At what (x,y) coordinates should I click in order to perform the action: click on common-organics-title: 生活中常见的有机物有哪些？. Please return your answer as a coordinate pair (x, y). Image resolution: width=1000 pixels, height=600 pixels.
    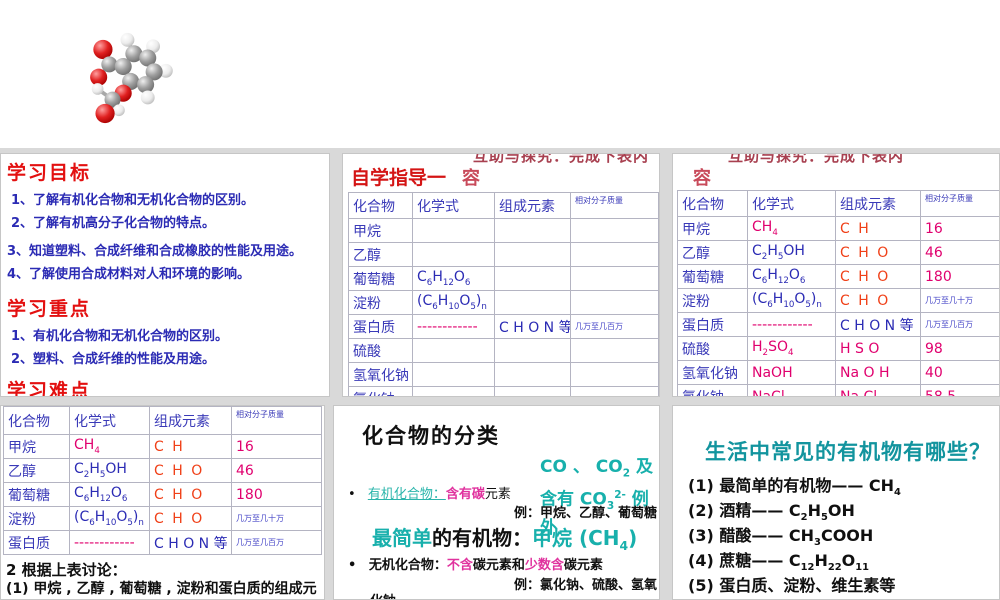
    Looking at the image, I should click on (848, 452).